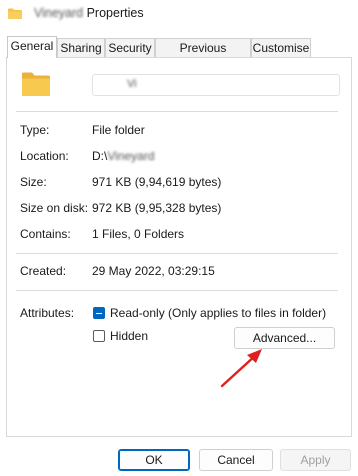 The image size is (358, 476). What do you see at coordinates (241, 368) in the screenshot?
I see `annotation-arrow-icon` at bounding box center [241, 368].